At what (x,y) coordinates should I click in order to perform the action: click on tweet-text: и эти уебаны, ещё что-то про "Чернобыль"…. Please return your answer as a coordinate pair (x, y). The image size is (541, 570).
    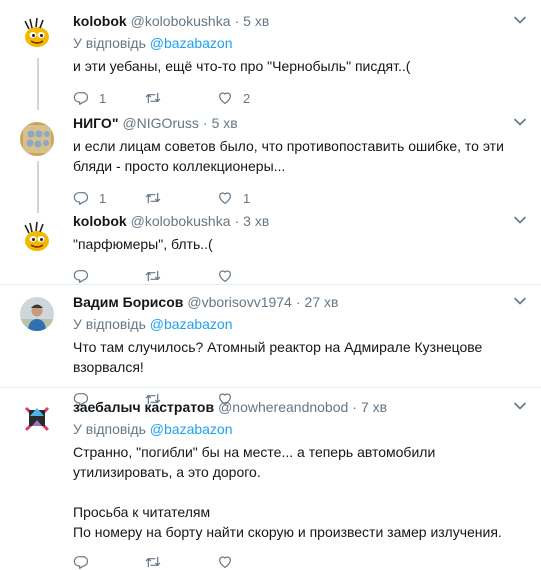
    Looking at the image, I should click on (242, 66).